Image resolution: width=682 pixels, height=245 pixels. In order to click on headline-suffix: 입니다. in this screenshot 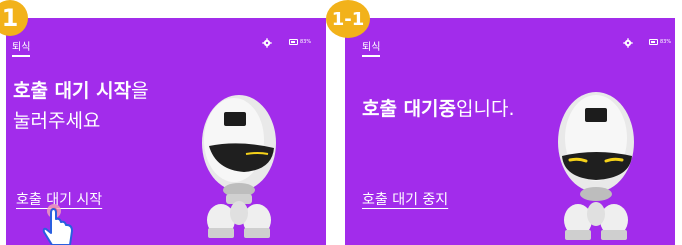, I will do `click(485, 109)`.